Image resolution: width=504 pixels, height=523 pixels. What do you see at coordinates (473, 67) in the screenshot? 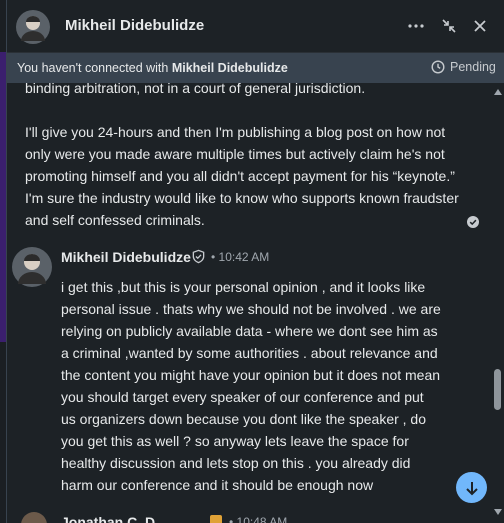
I see `pending-label: Pending` at bounding box center [473, 67].